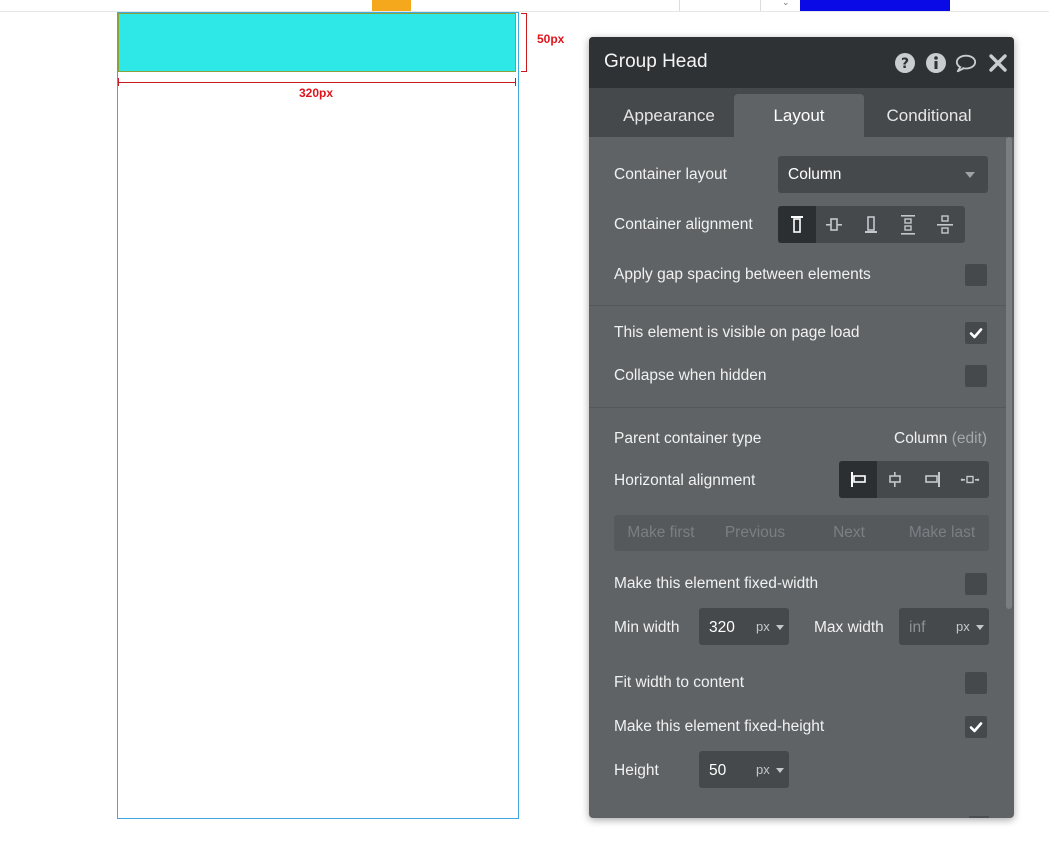  Describe the element at coordinates (656, 61) in the screenshot. I see `panel-title: Group Head` at that location.